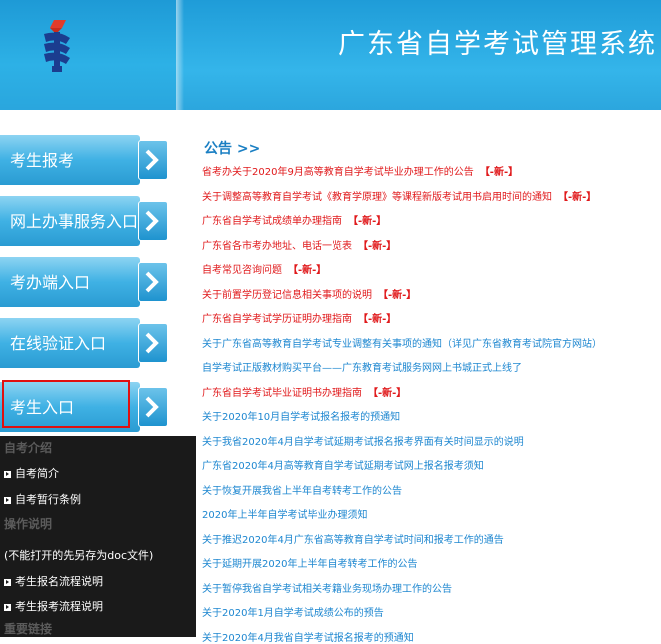  I want to click on notice-item: 关于2020年10月自学考试报名报考的预通知, so click(301, 415).